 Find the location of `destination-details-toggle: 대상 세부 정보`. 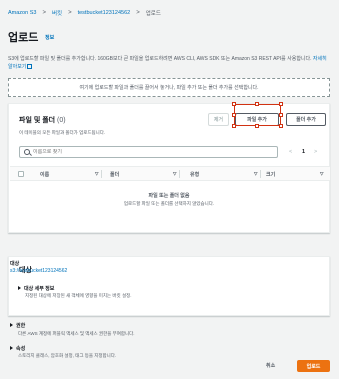

destination-details-toggle: 대상 세부 정보 is located at coordinates (36, 288).